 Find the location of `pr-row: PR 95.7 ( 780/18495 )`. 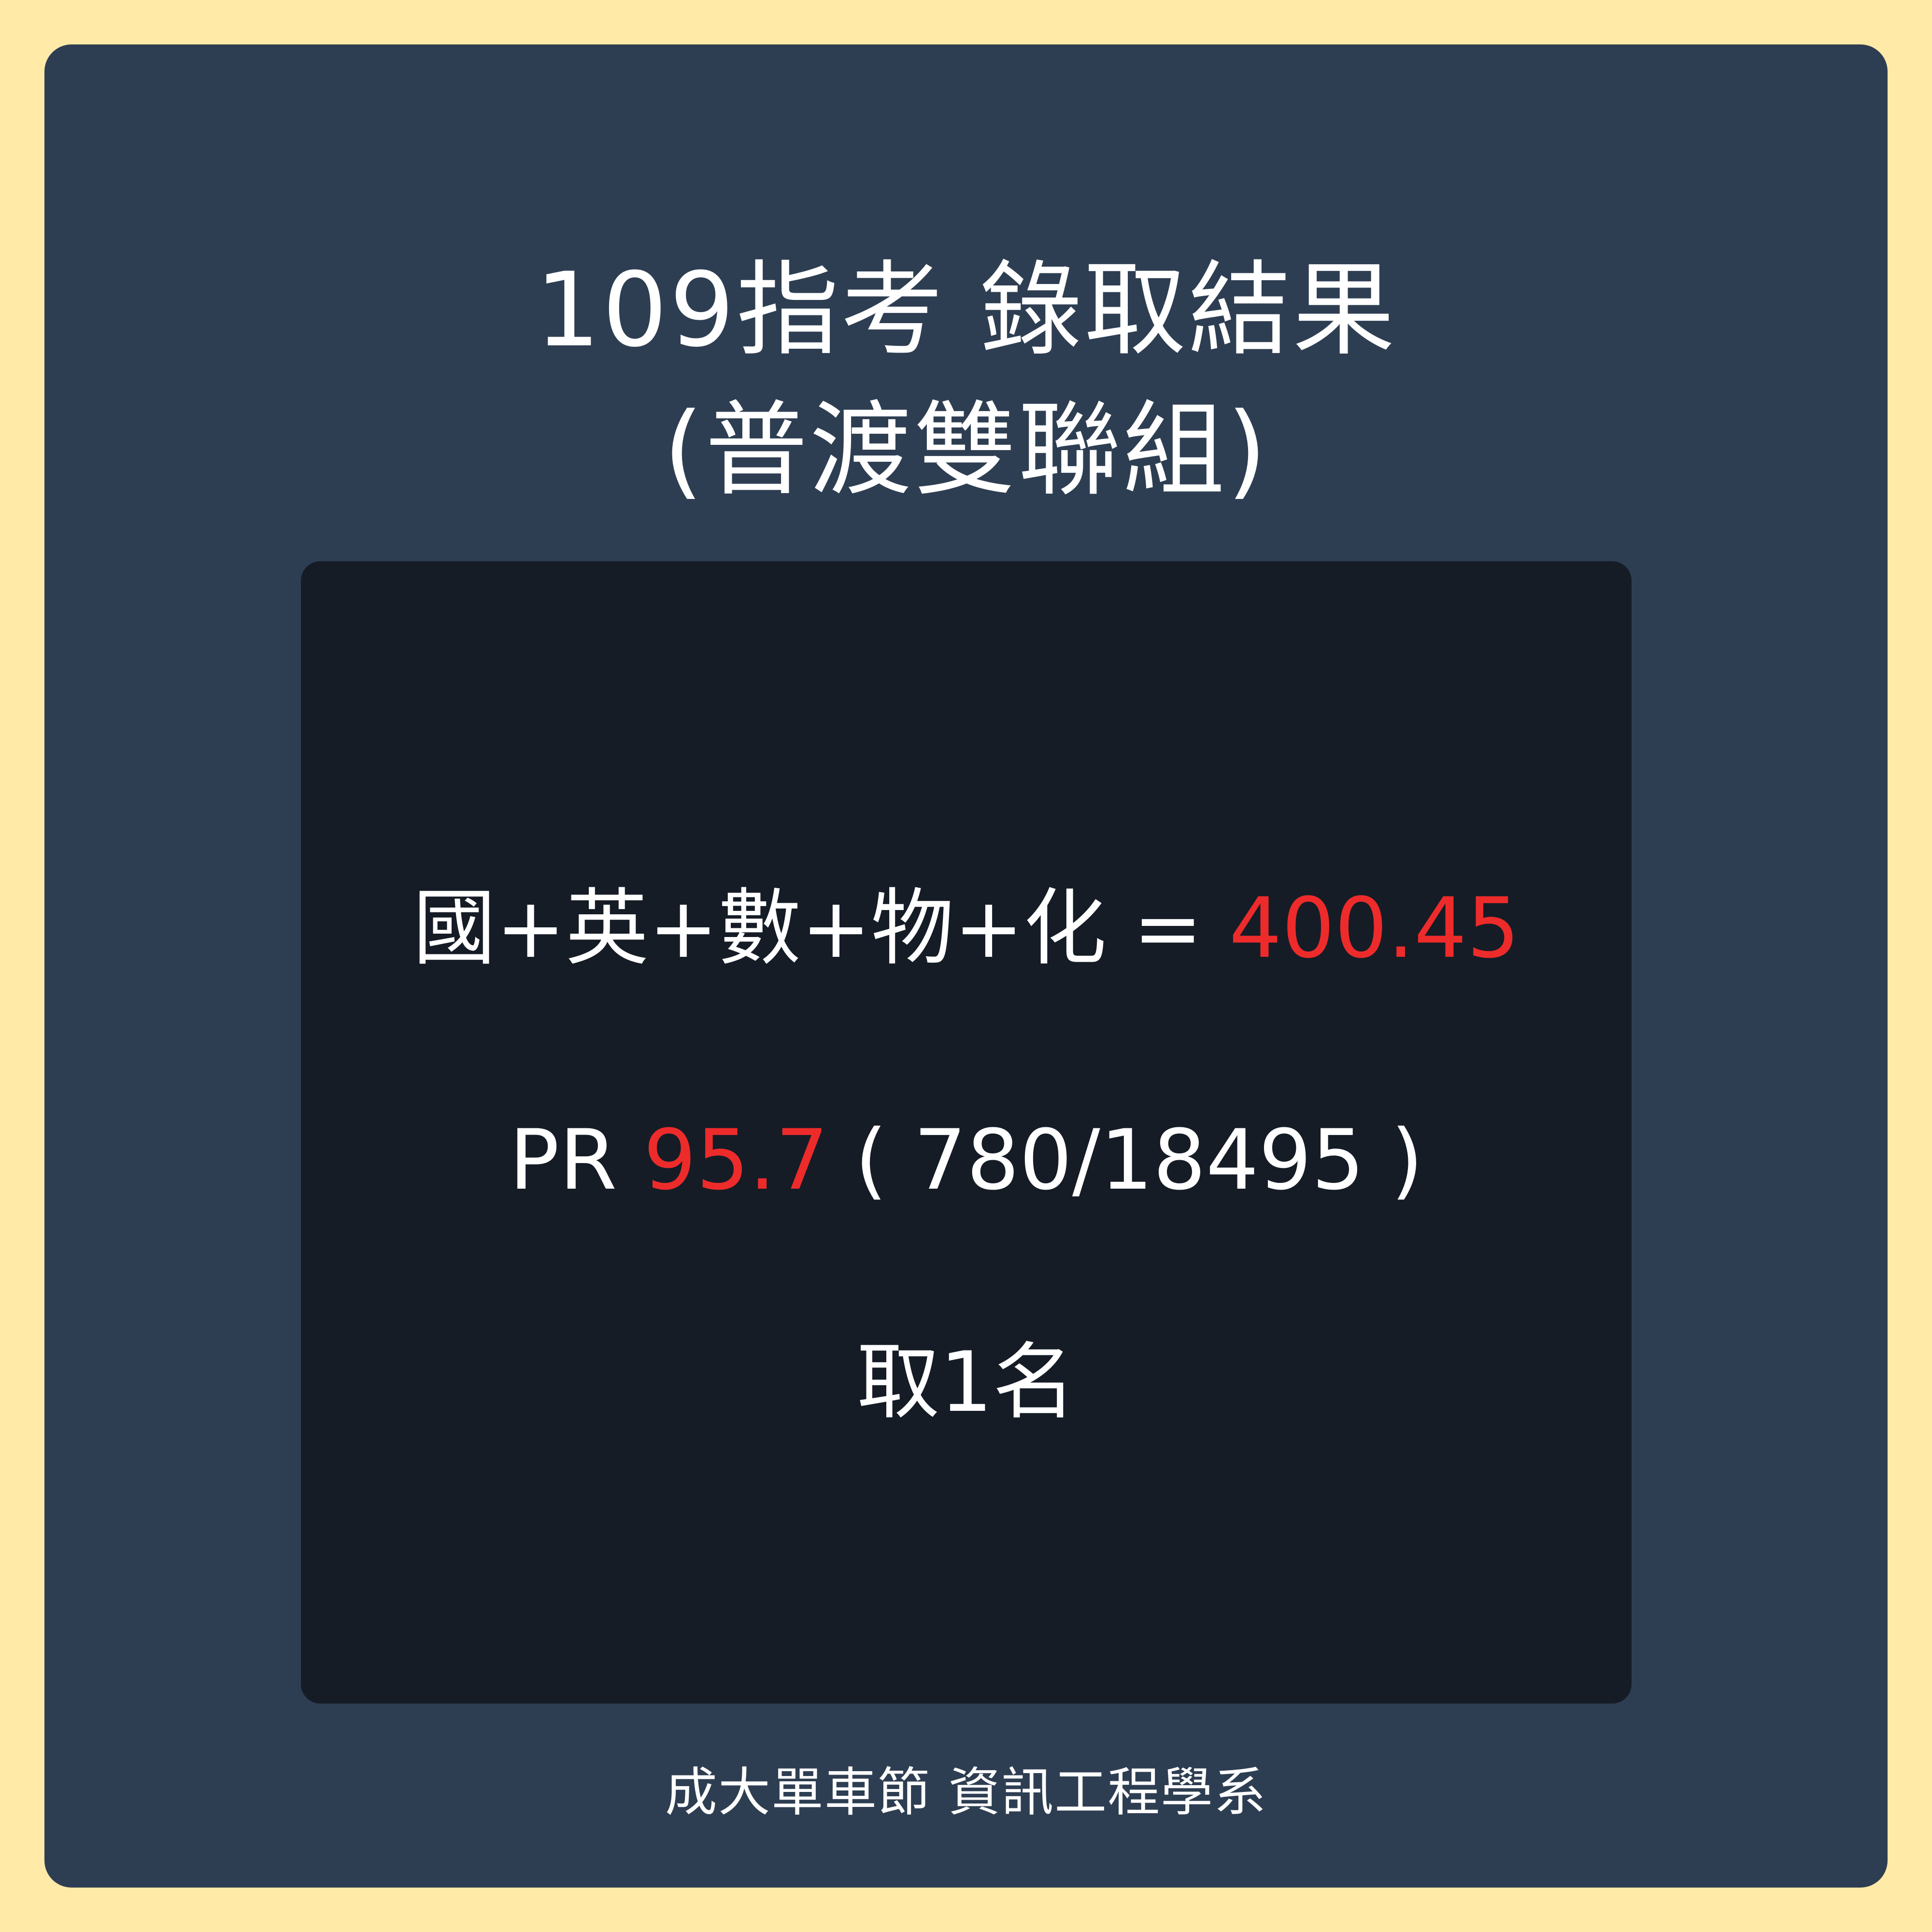

pr-row: PR 95.7 ( 780/18495 ) is located at coordinates (966, 1160).